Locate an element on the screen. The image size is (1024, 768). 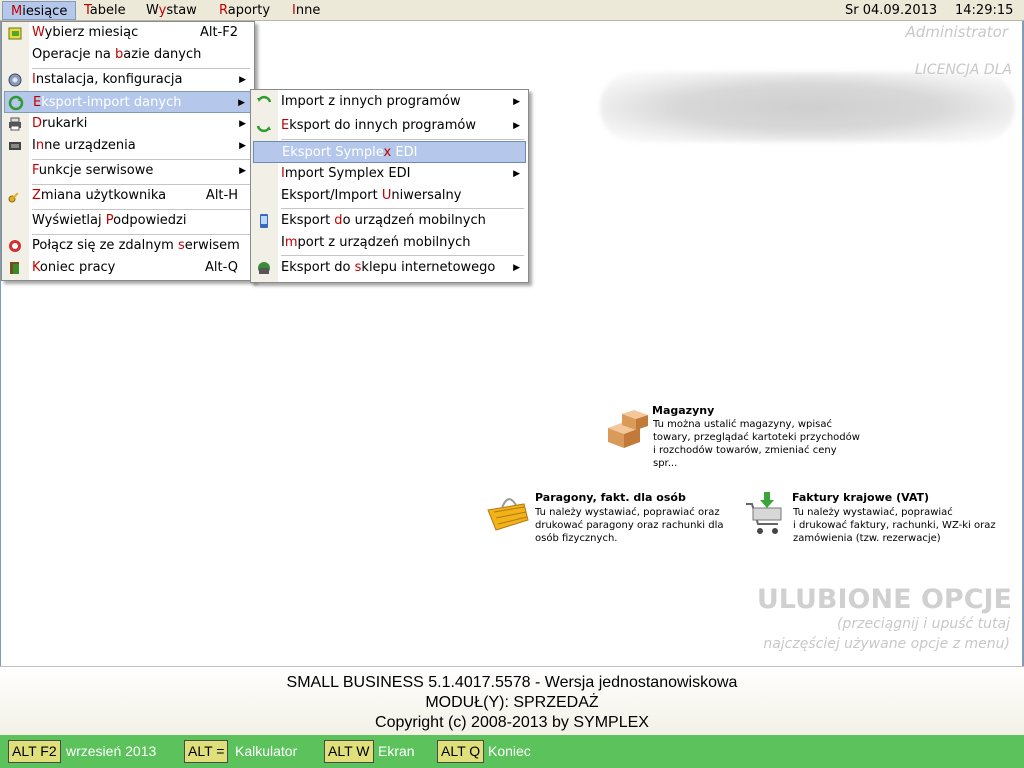
submenu-item-eksport-mobilne: Eksport do urządzeń mobilnych is located at coordinates (389, 221).